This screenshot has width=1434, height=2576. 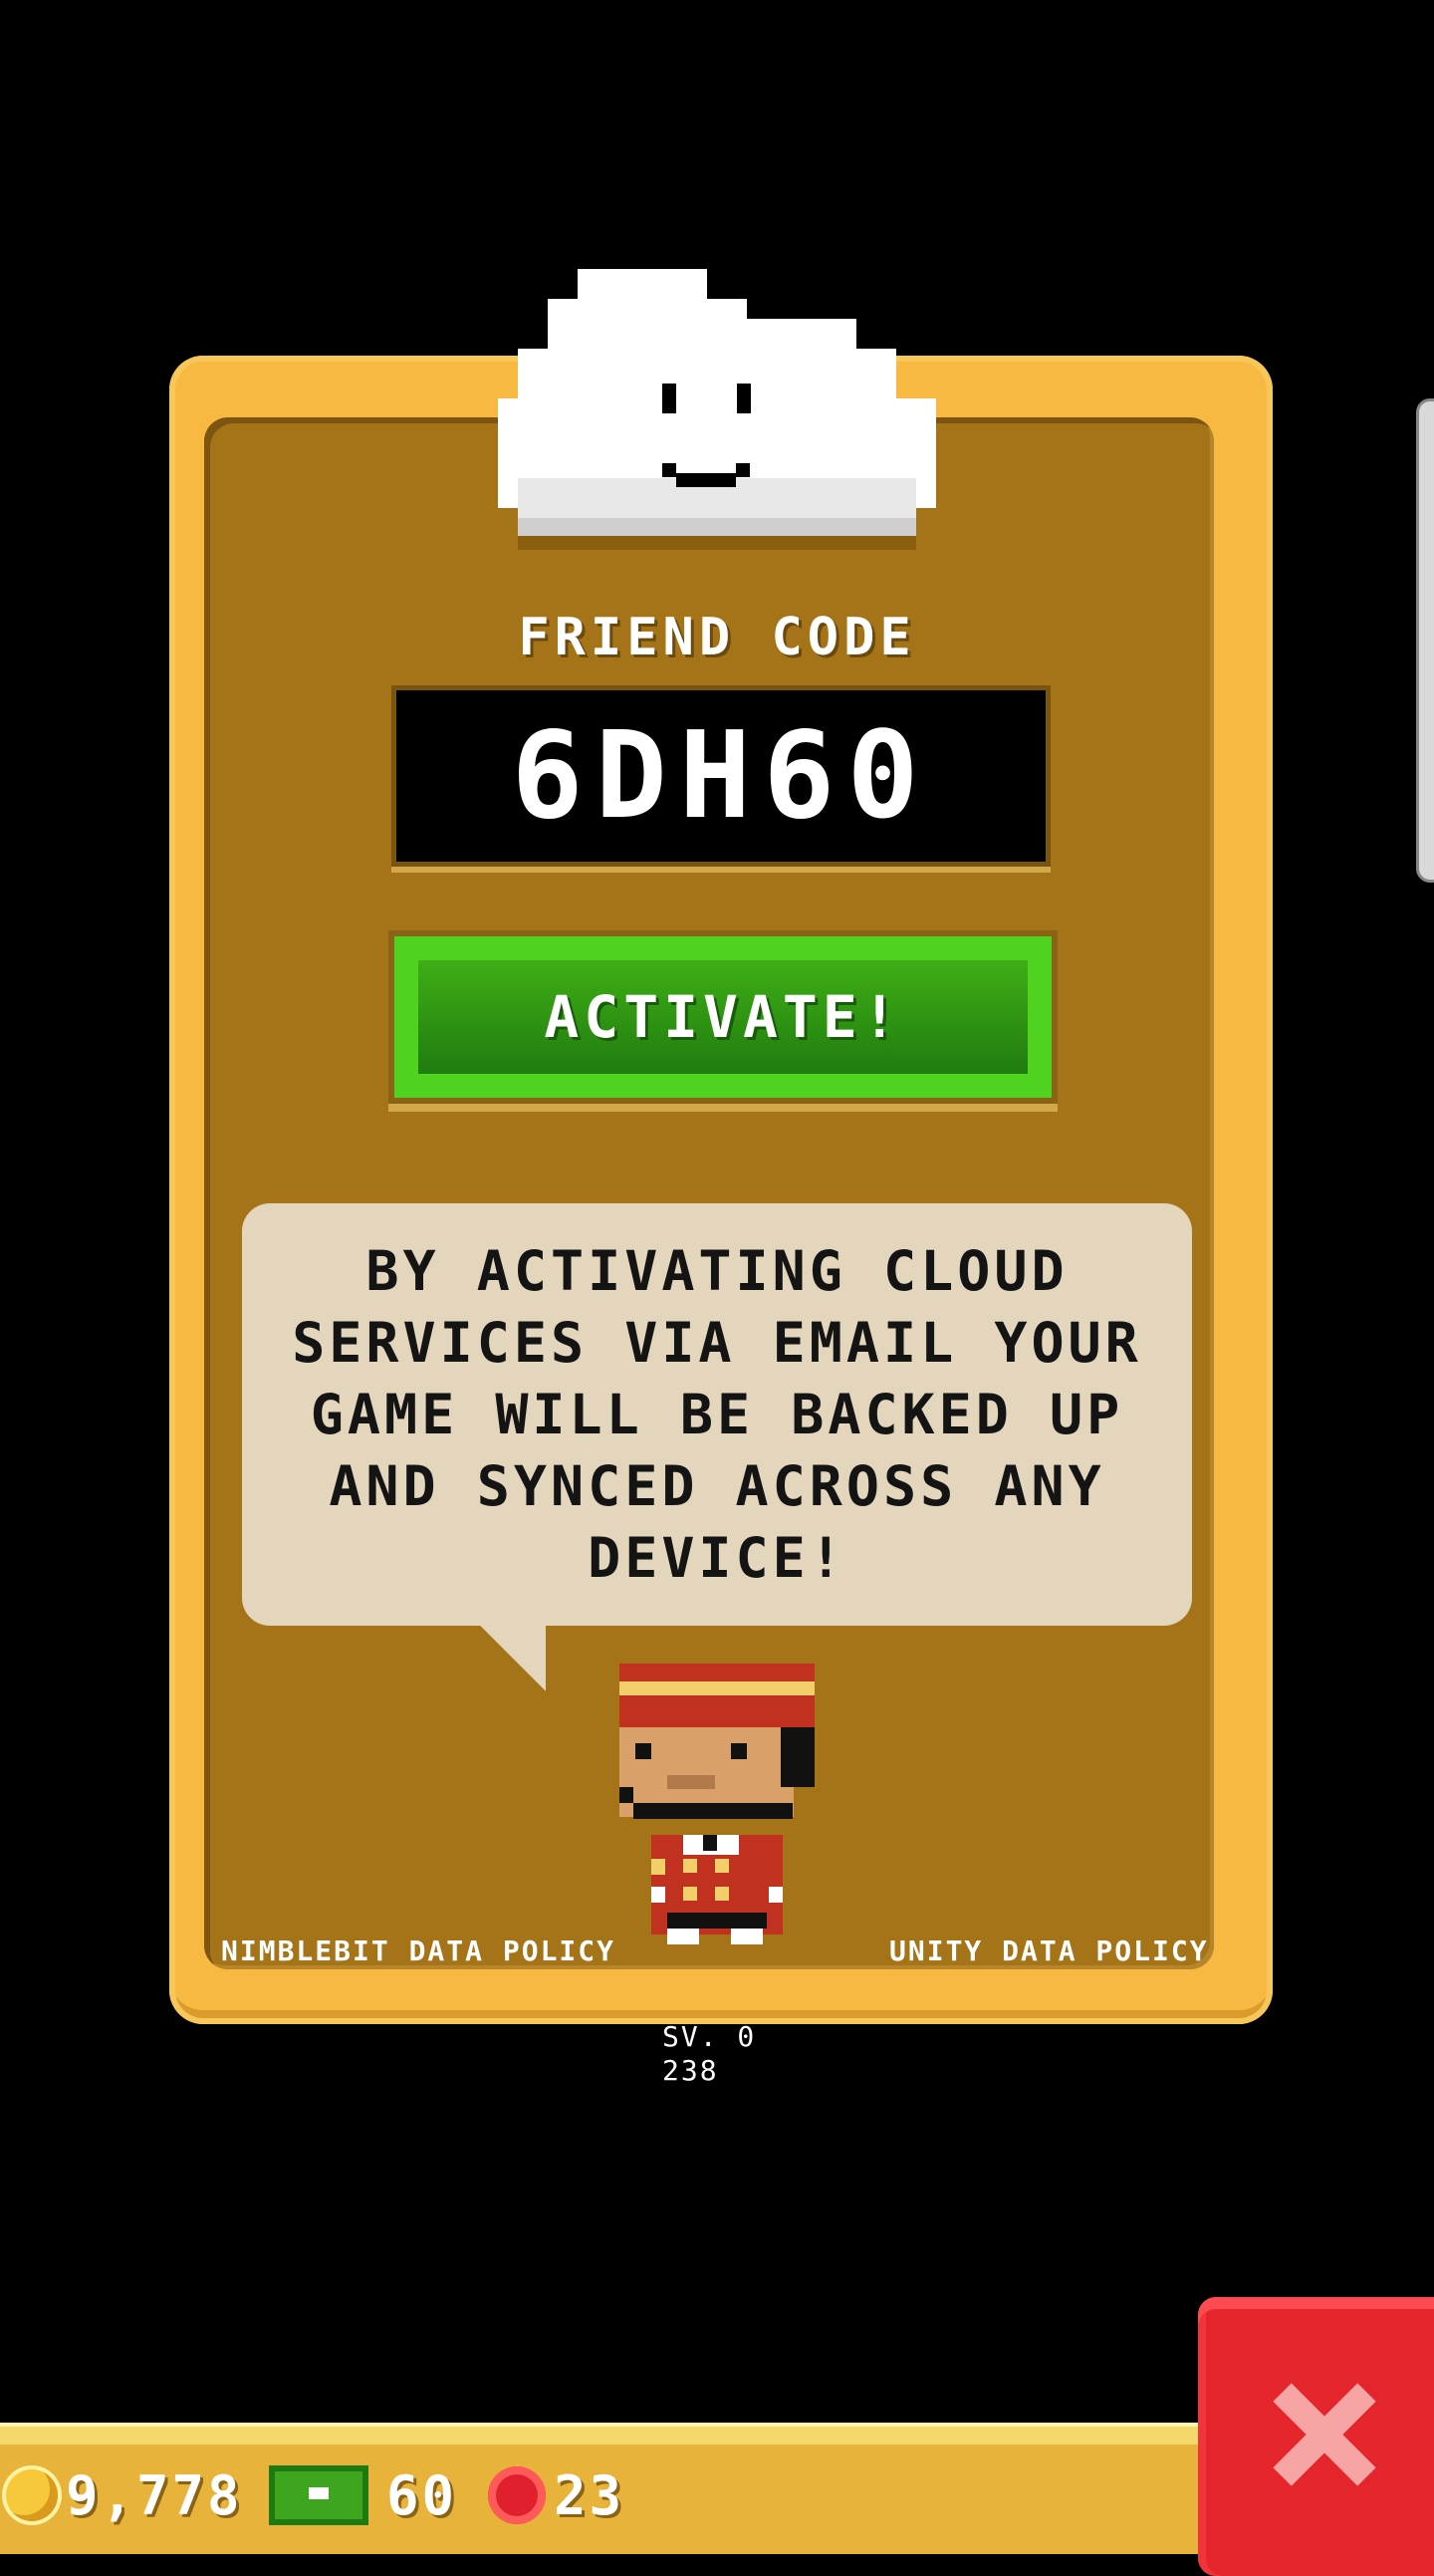 I want to click on coins-counter: 9,778, so click(x=124, y=2495).